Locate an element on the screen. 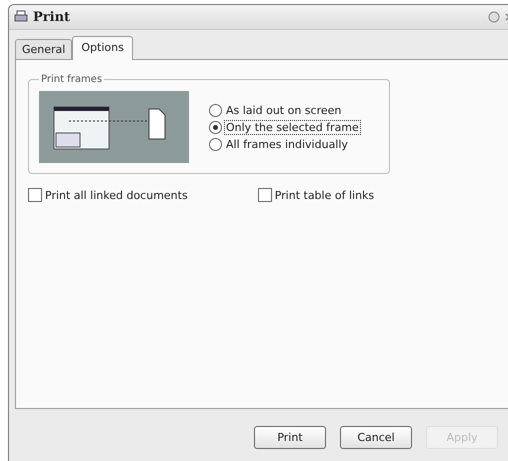 The image size is (508, 461). radio-label: As laid out on screen is located at coordinates (283, 110).